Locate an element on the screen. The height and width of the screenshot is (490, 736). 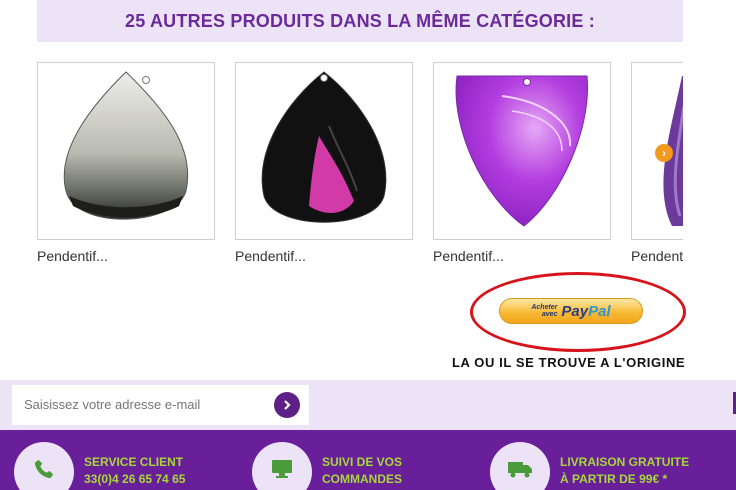
newsletter-email-input is located at coordinates (149, 404).